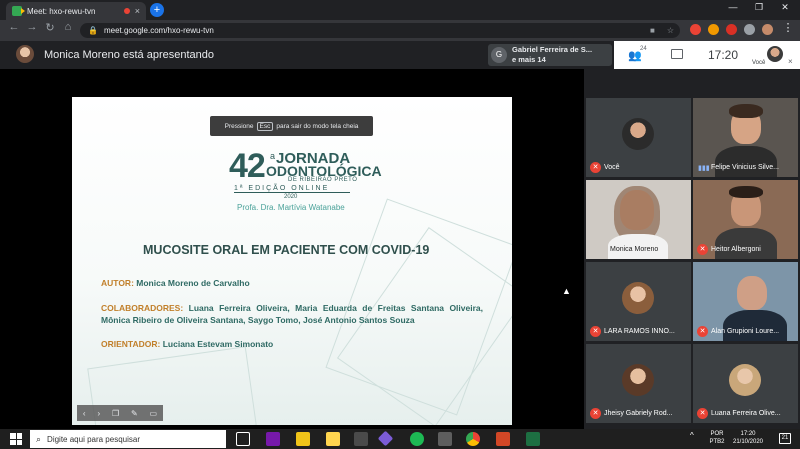 The height and width of the screenshot is (449, 800). What do you see at coordinates (137, 11) in the screenshot?
I see `tab-close-icon: ×` at bounding box center [137, 11].